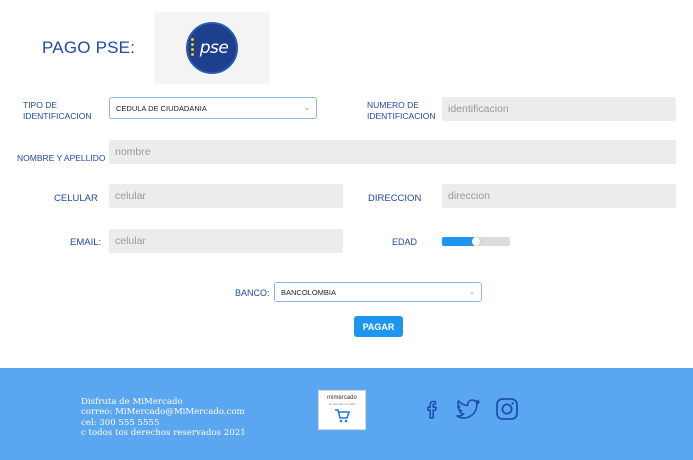 The height and width of the screenshot is (460, 693). What do you see at coordinates (130, 196) in the screenshot?
I see `celular-placeholder: celular` at bounding box center [130, 196].